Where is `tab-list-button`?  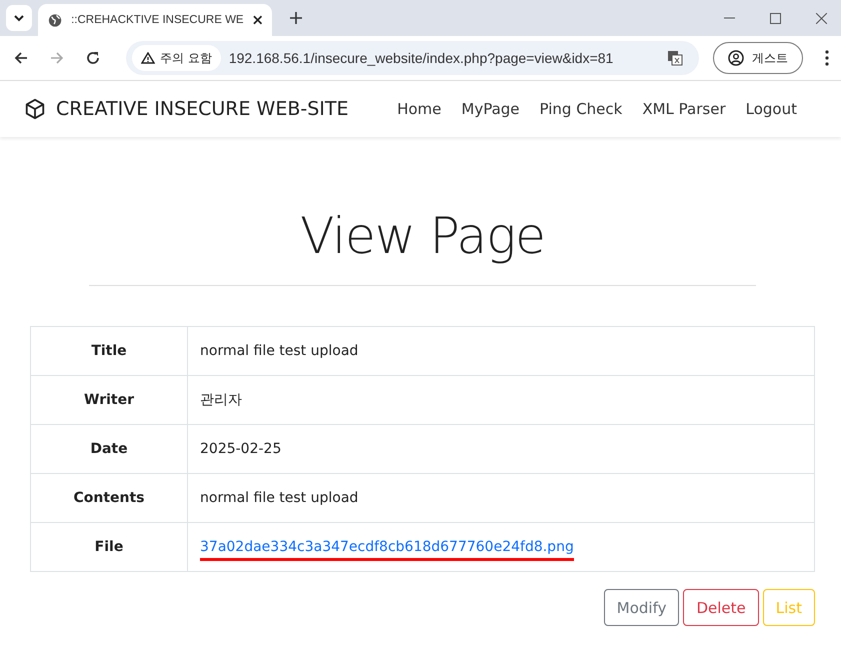 tab-list-button is located at coordinates (19, 18).